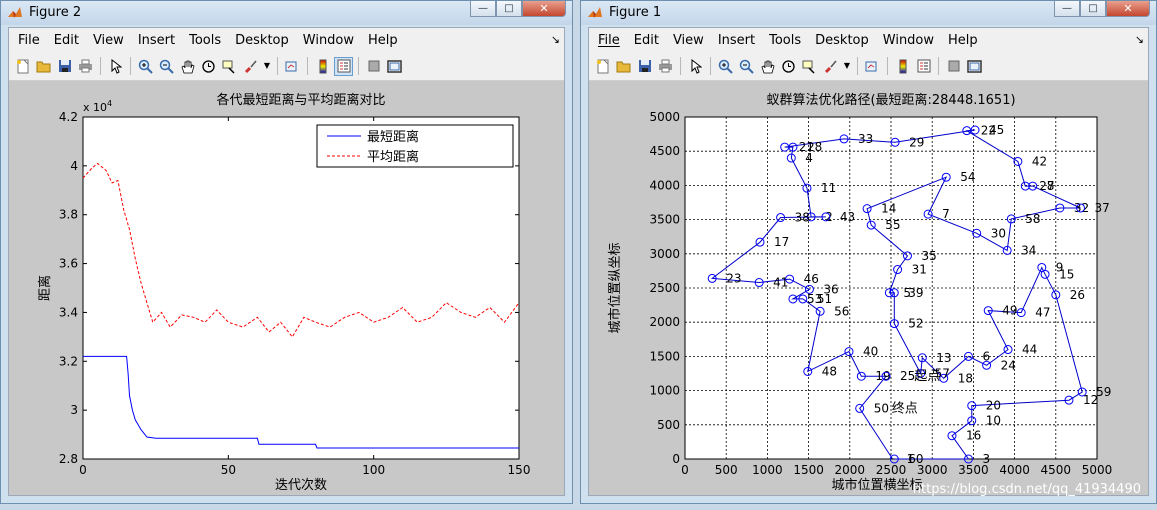 The width and height of the screenshot is (1157, 510). What do you see at coordinates (868, 13) in the screenshot?
I see `figure1-titlebar: Figure 1 — □ ✕` at bounding box center [868, 13].